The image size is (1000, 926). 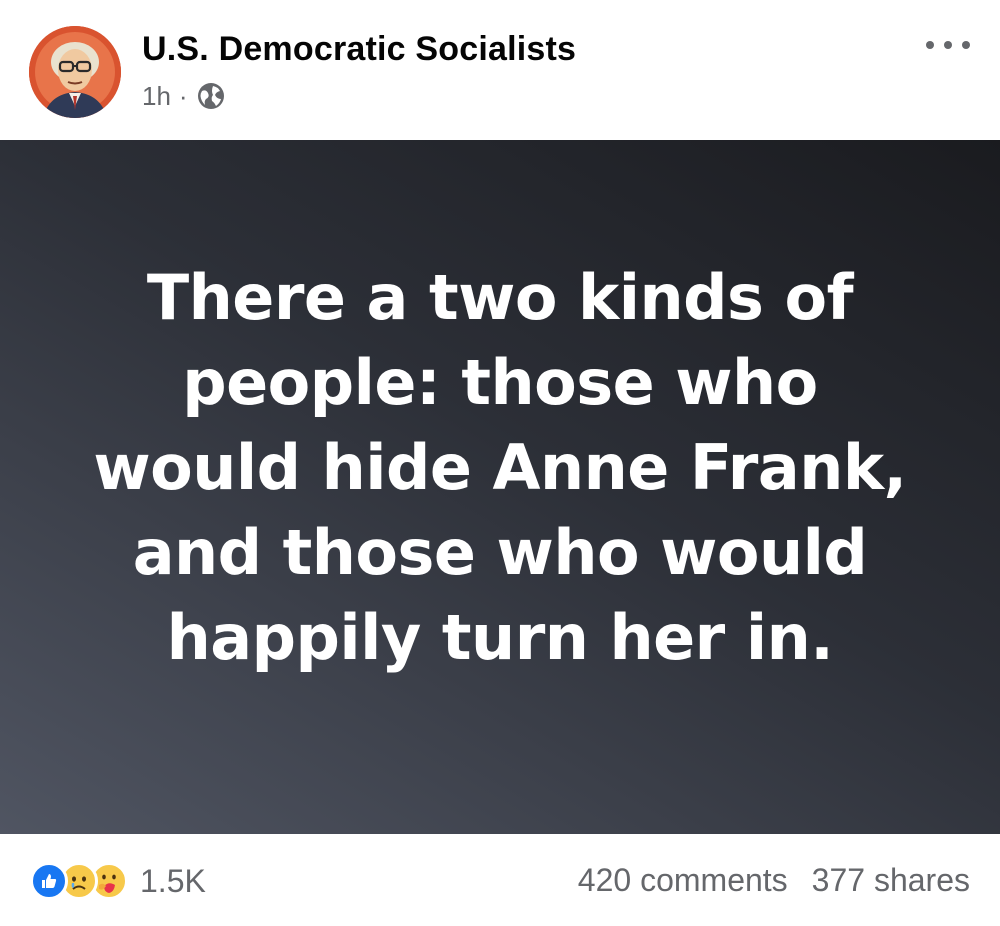 What do you see at coordinates (930, 45) in the screenshot?
I see `more-options-icon` at bounding box center [930, 45].